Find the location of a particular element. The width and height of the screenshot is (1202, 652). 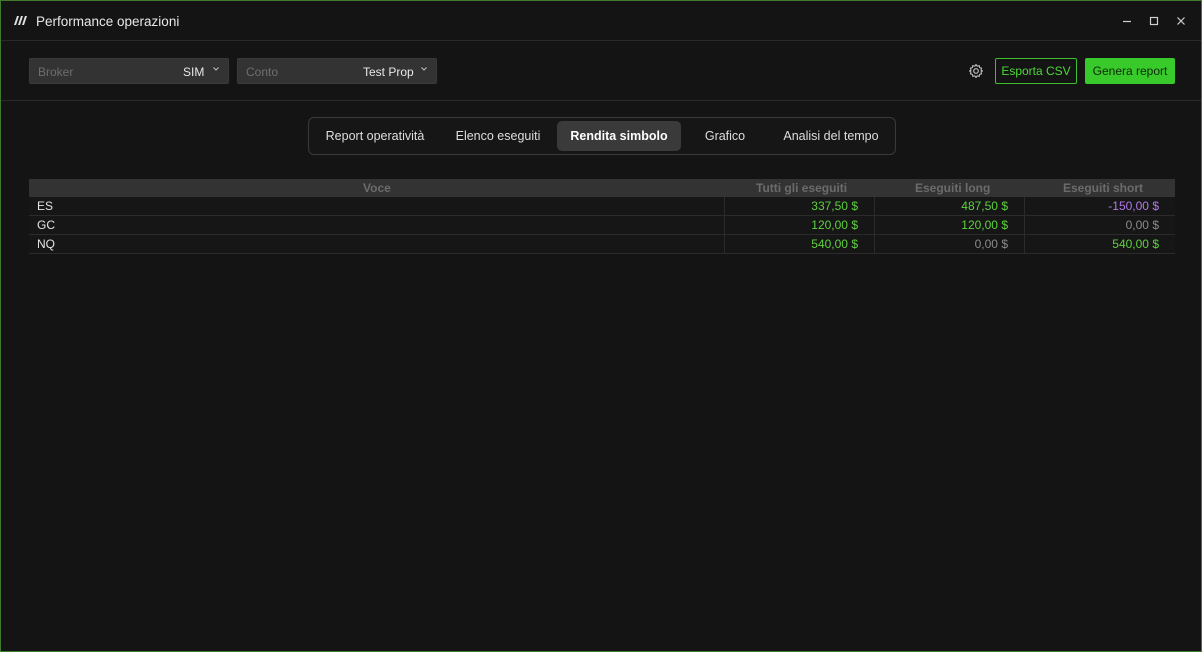

symbol-cell: GC is located at coordinates (46, 225).